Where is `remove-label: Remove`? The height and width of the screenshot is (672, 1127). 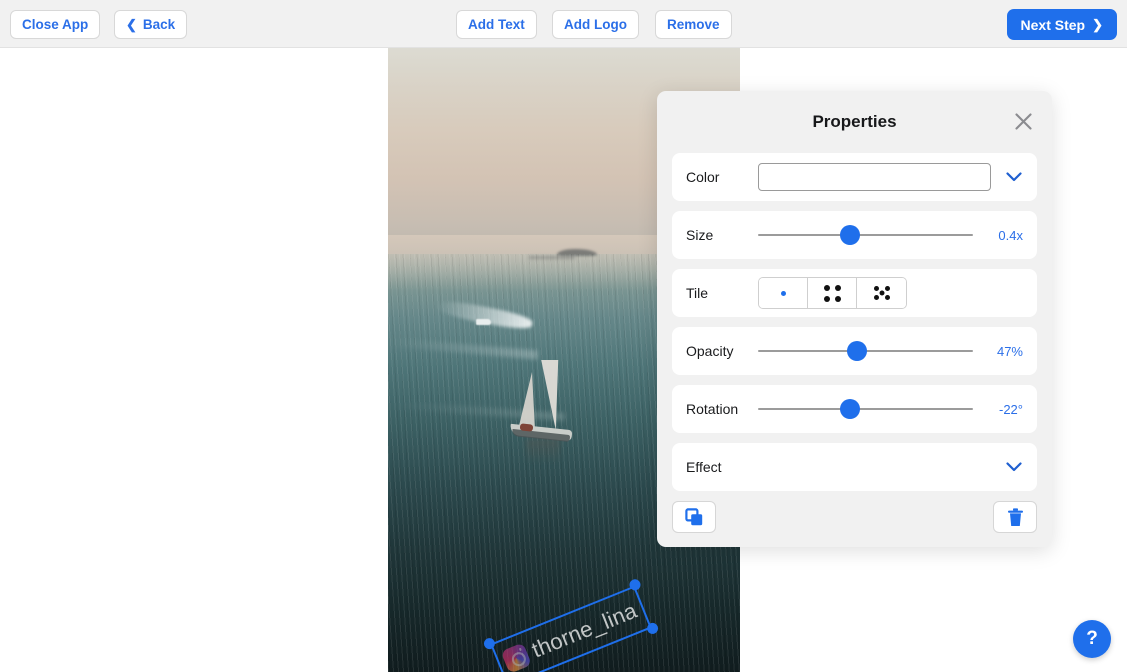 remove-label: Remove is located at coordinates (693, 24).